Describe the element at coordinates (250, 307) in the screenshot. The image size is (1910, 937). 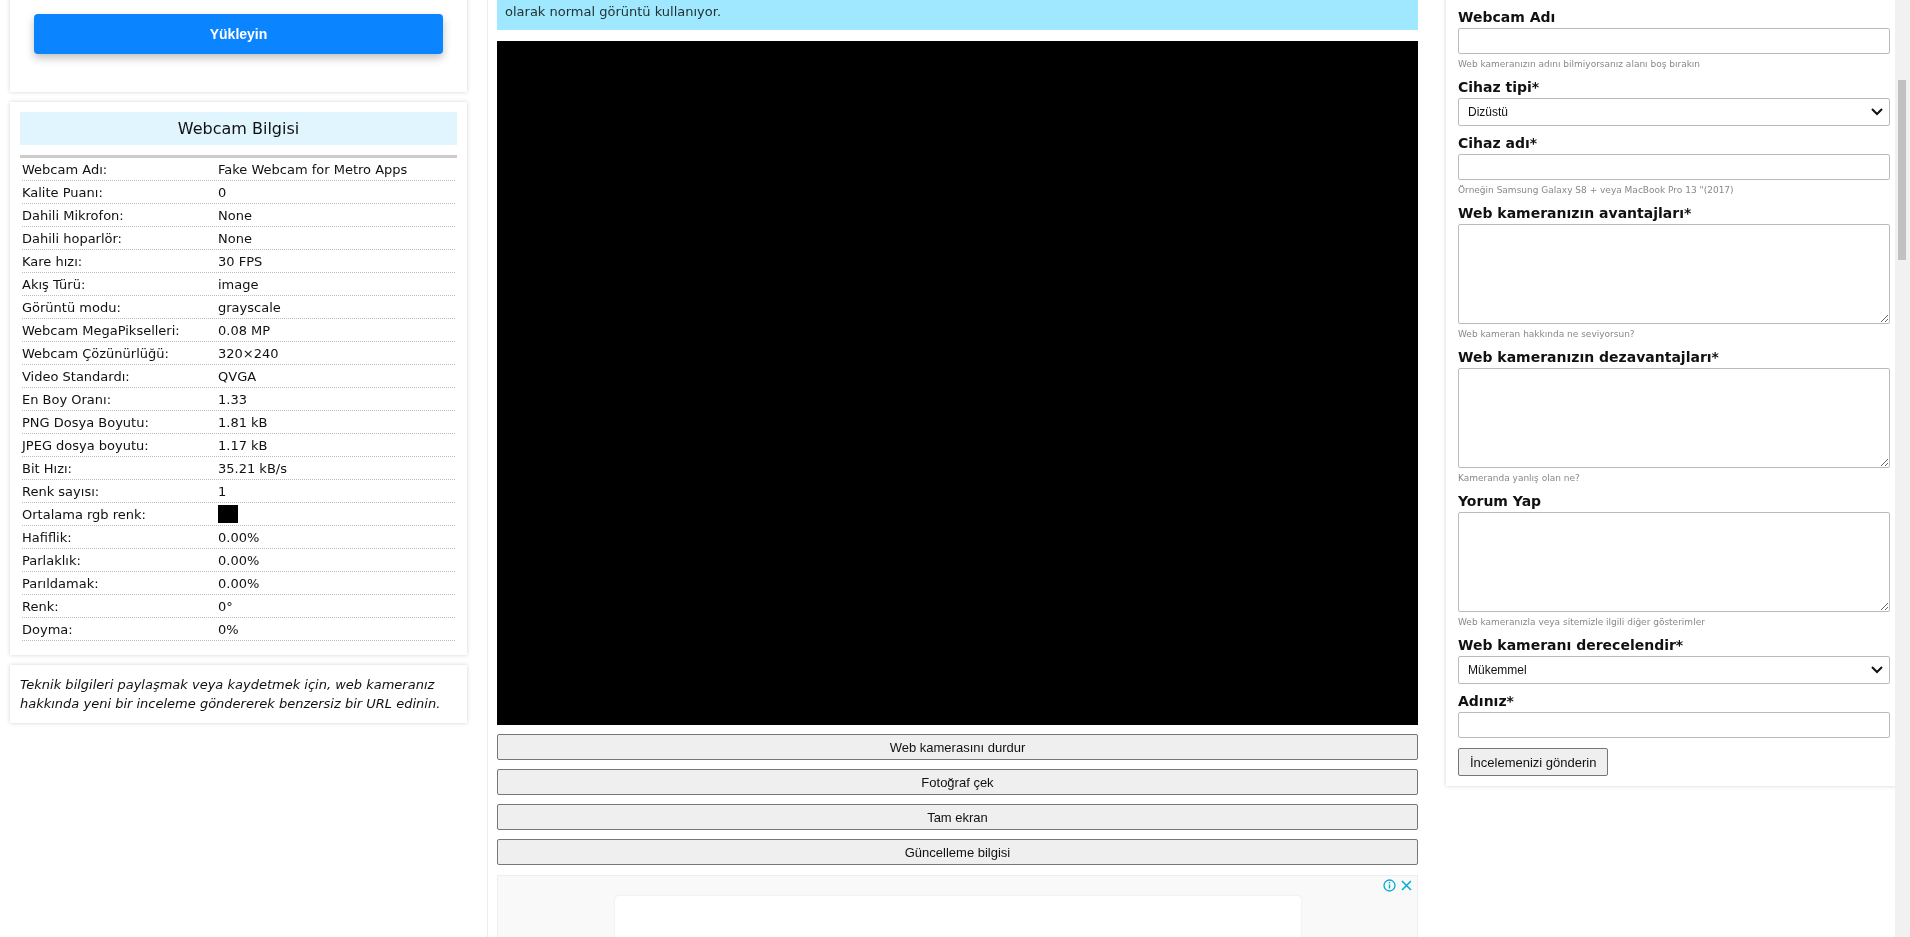
I see `row-value: grayscale` at that location.